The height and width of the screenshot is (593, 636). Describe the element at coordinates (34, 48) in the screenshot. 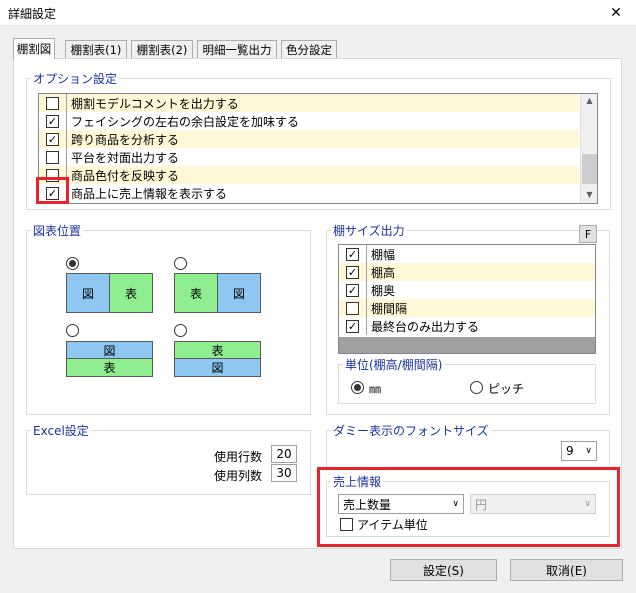

I see `tab-shelf-figure: 棚割図` at that location.